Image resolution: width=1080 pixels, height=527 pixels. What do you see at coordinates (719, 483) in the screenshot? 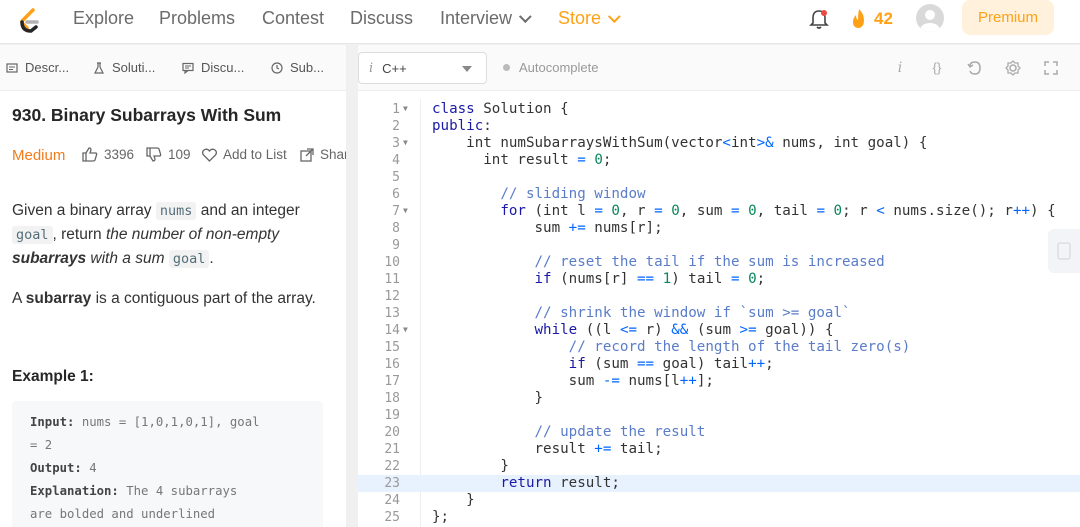
I see `code-line-active: 23 return result;` at bounding box center [719, 483].